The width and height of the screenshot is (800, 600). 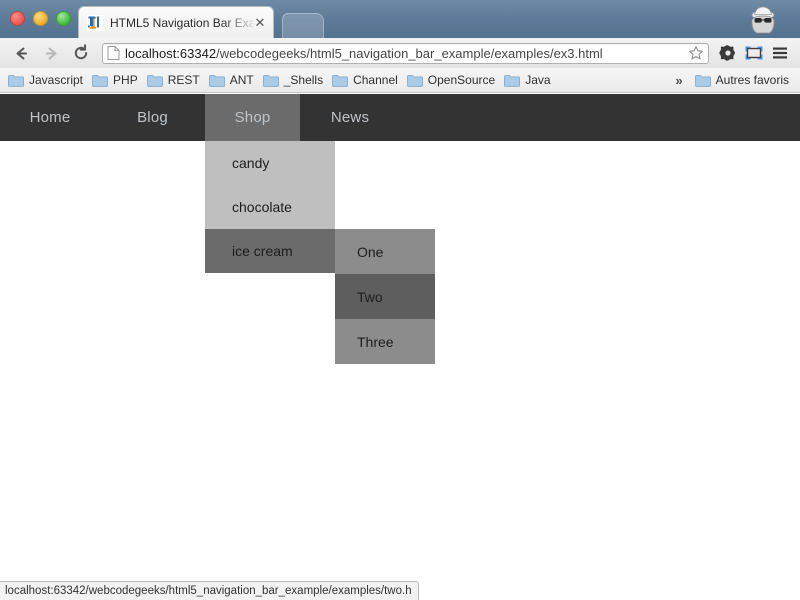 I want to click on forward-button, so click(x=51, y=53).